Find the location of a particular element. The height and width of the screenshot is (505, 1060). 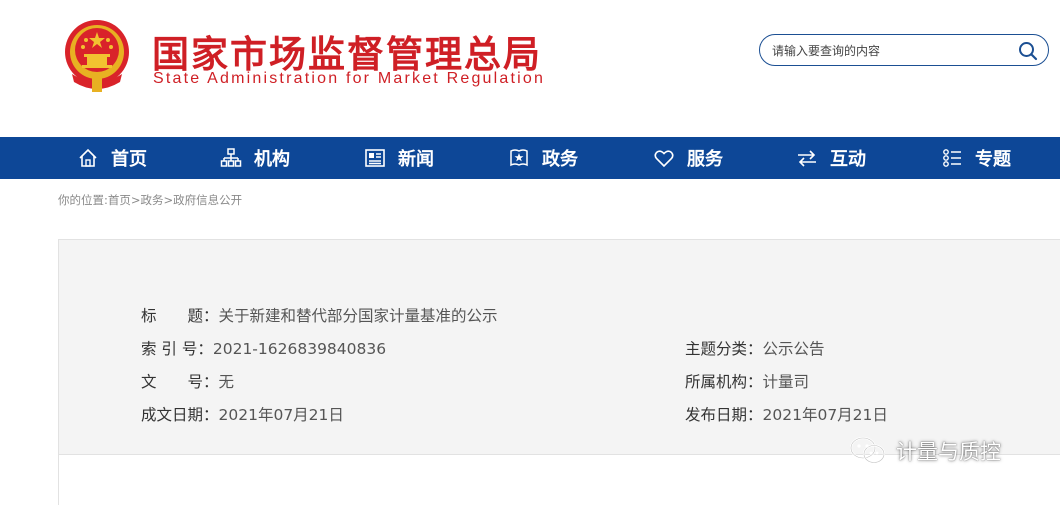

index-number-label: 索 引 号： is located at coordinates (177, 349).